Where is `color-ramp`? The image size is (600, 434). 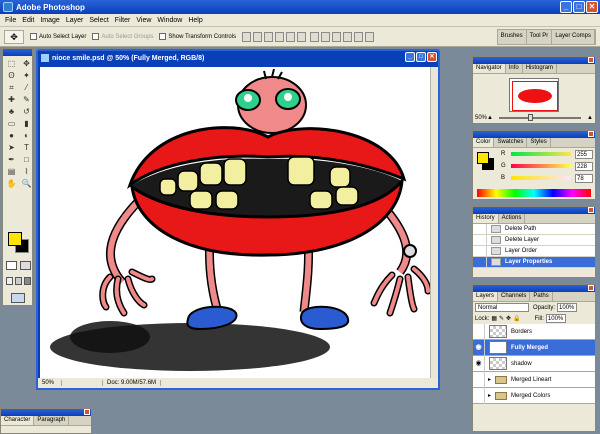
color-ramp is located at coordinates (534, 193).